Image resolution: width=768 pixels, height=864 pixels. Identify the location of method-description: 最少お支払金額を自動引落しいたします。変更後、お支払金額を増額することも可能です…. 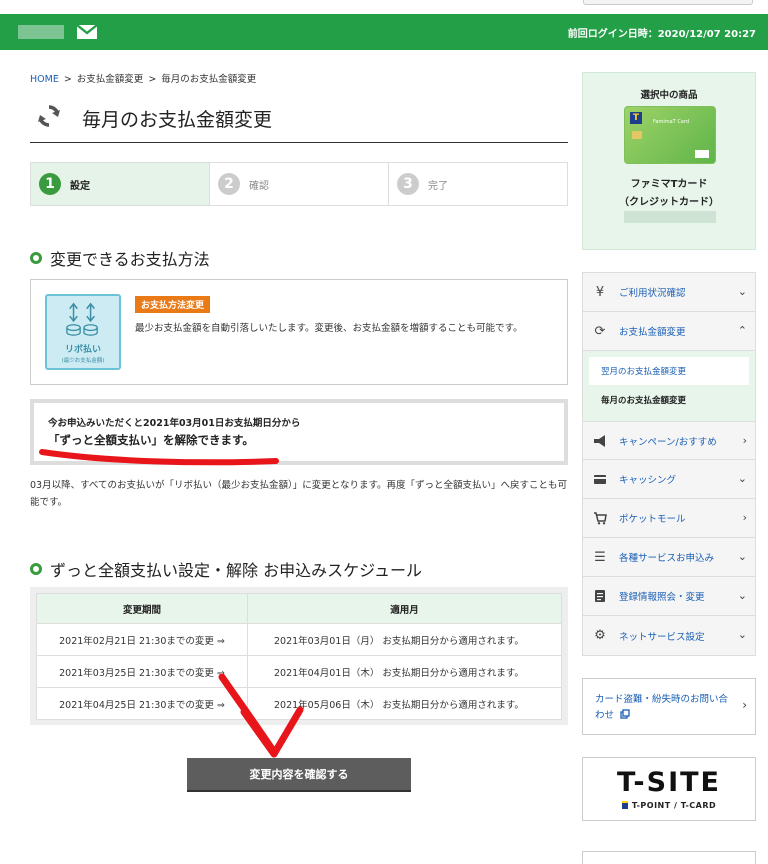
(329, 328).